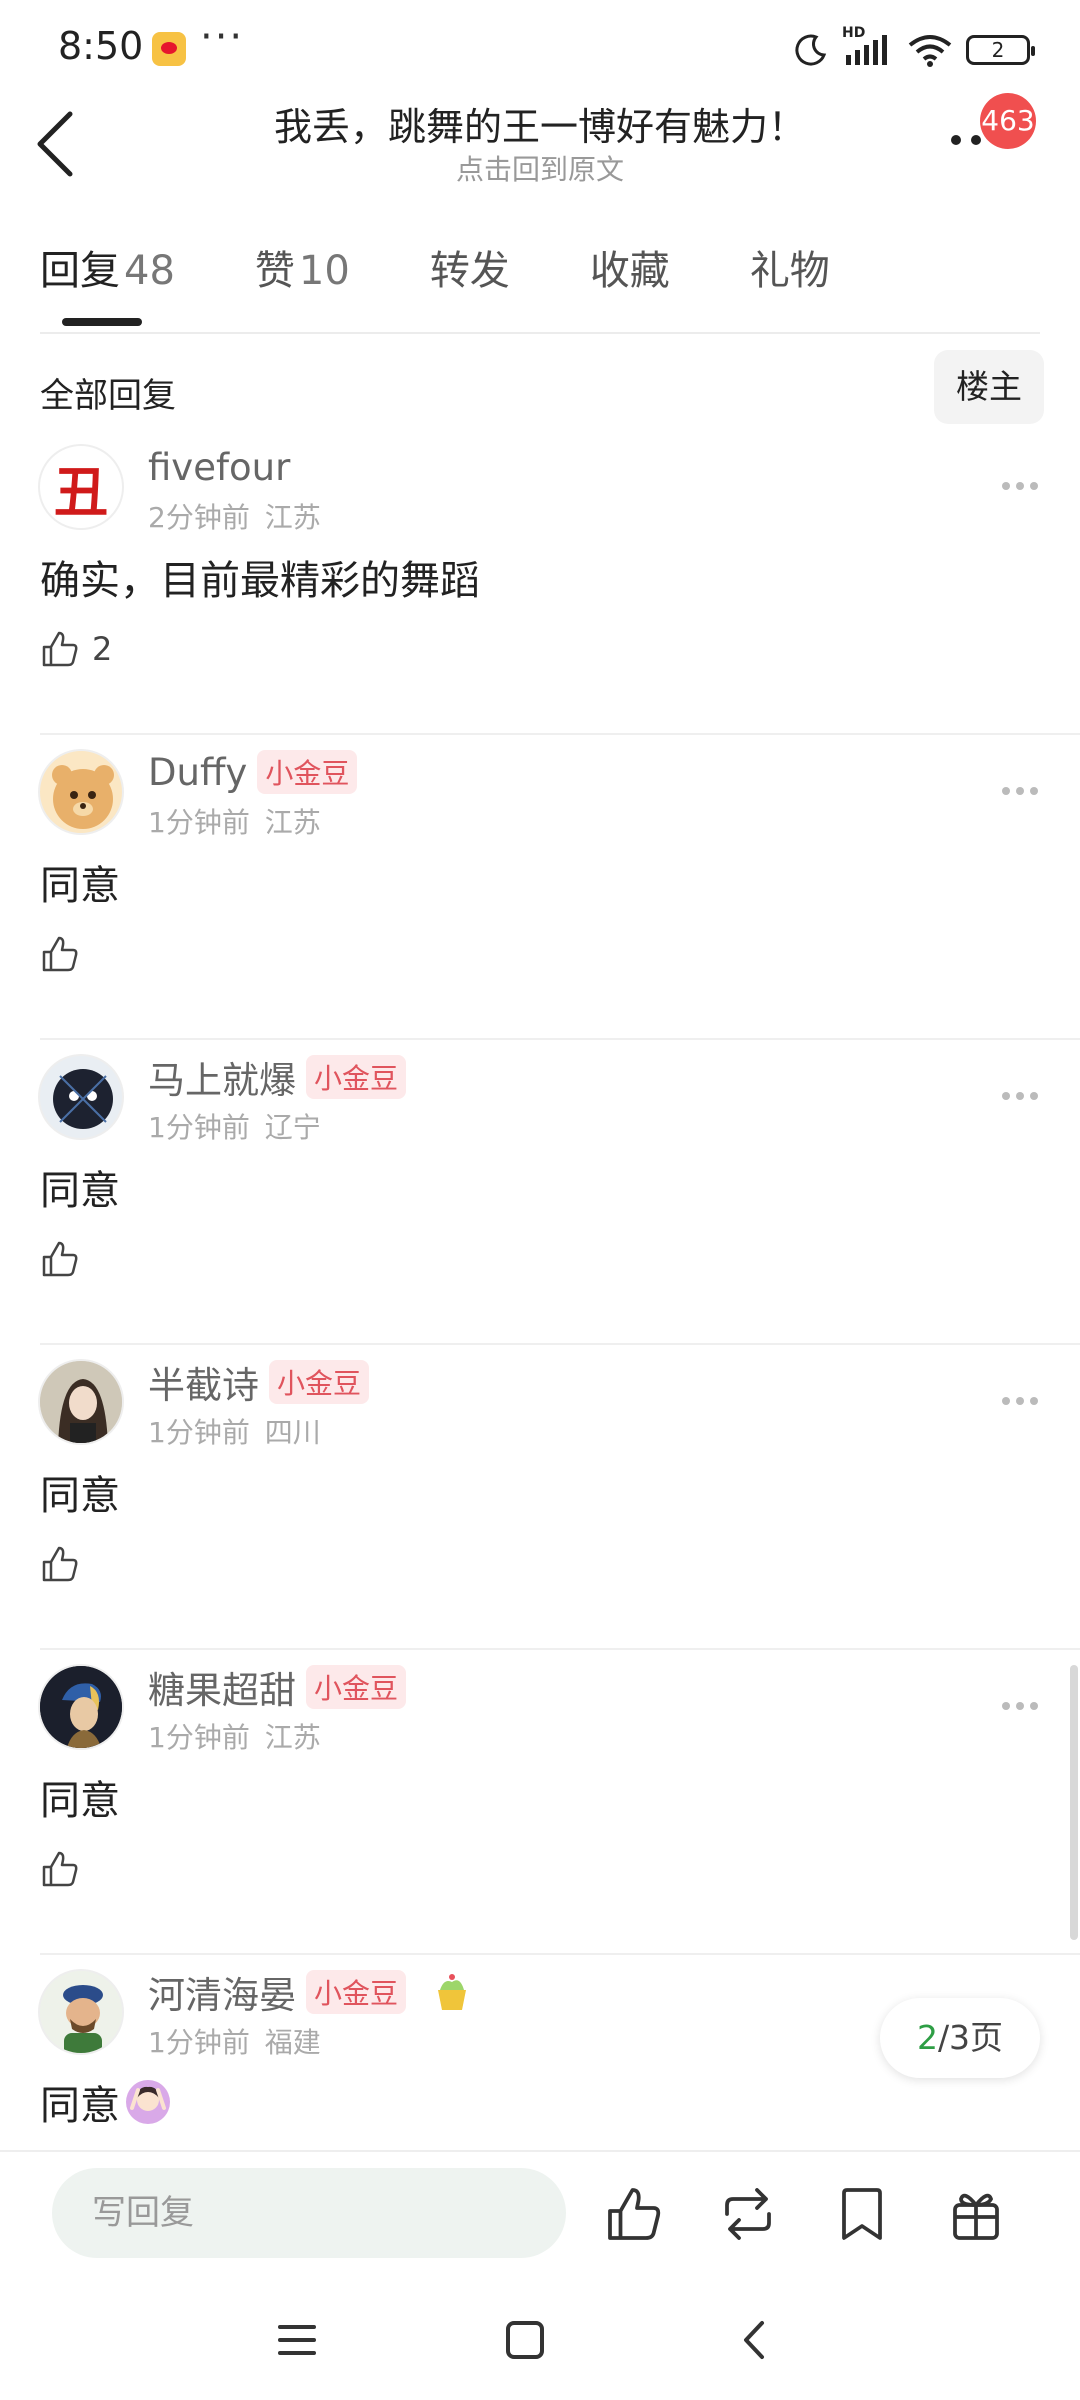 Image resolution: width=1080 pixels, height=2400 pixels. I want to click on system-nav-bar, so click(540, 2337).